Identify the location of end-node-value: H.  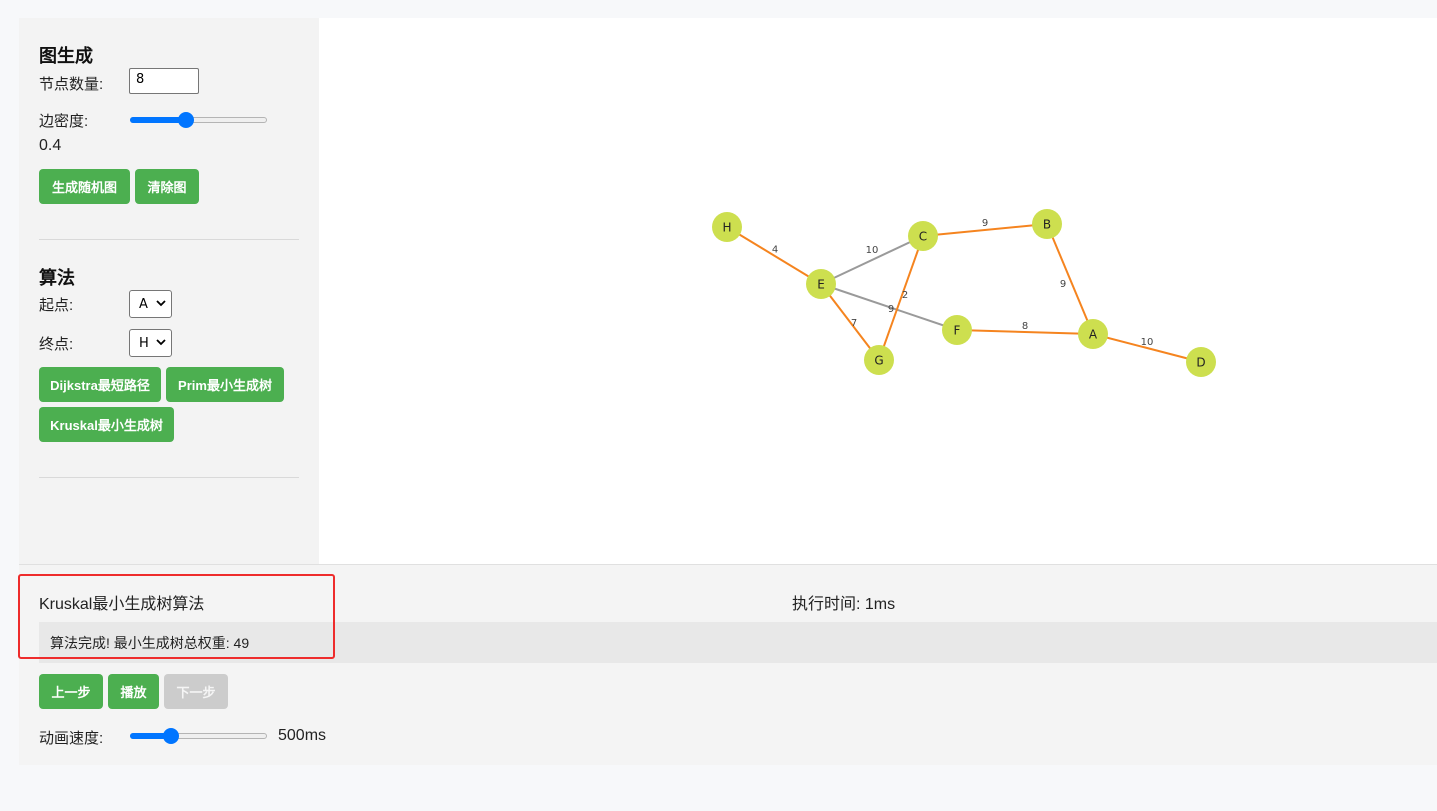
(144, 343).